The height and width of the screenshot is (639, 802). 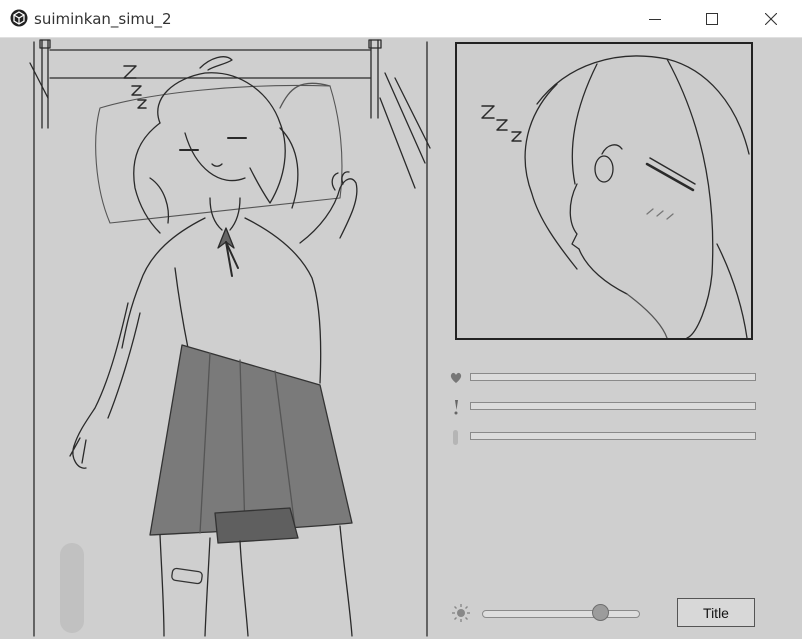 I want to click on maximize-button, so click(x=712, y=18).